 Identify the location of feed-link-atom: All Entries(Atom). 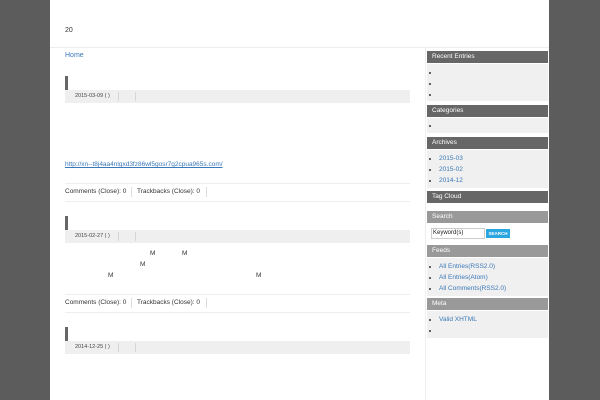
(463, 277).